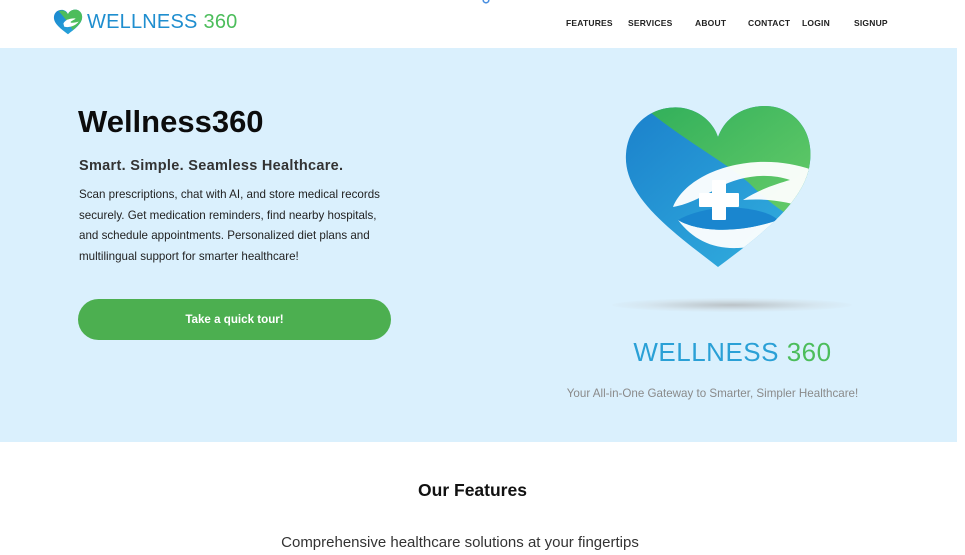  I want to click on logo-text: WELLNESS 360, so click(162, 22).